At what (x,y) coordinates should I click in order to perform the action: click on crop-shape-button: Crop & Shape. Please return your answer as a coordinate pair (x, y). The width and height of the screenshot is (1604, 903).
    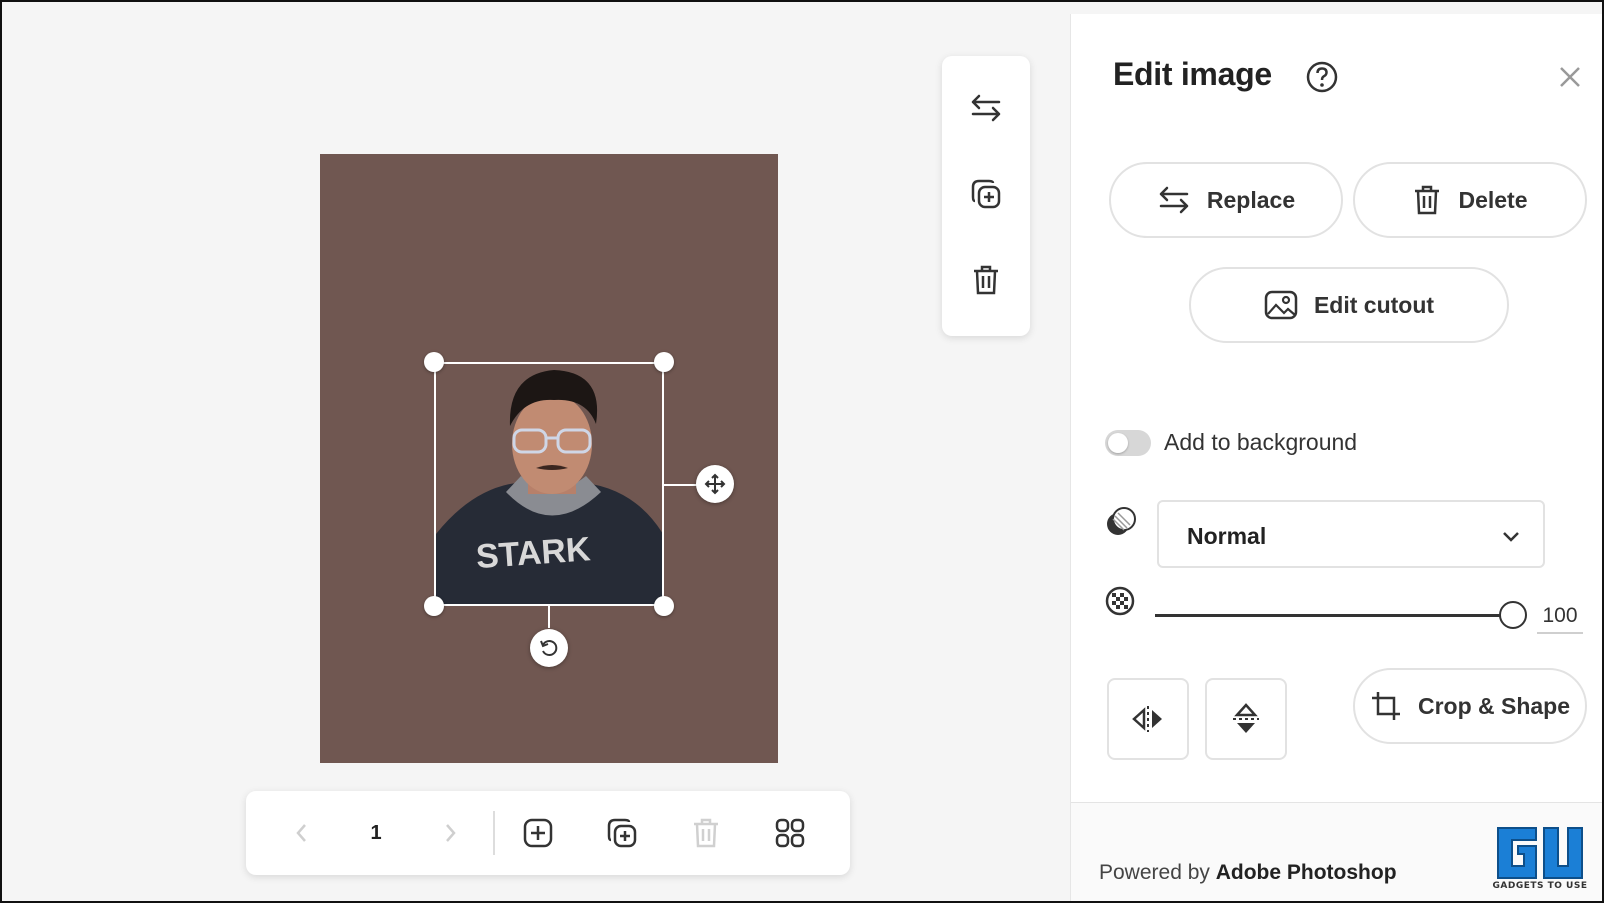
    Looking at the image, I should click on (1470, 706).